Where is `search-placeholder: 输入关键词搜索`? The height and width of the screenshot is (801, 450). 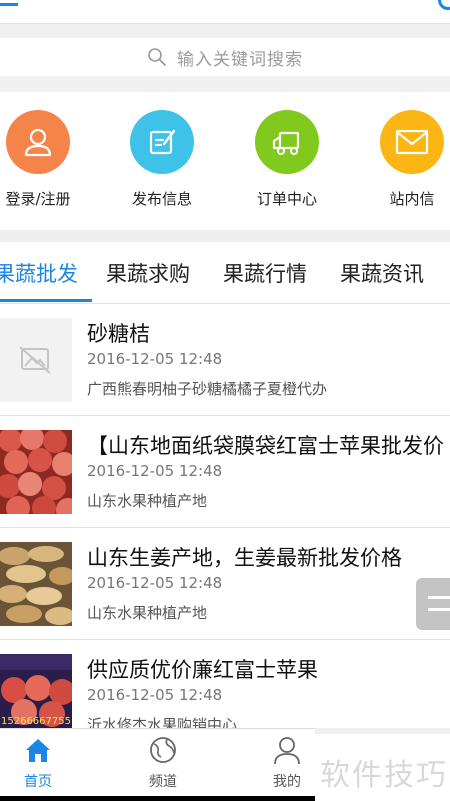 search-placeholder: 输入关键词搜索 is located at coordinates (240, 59).